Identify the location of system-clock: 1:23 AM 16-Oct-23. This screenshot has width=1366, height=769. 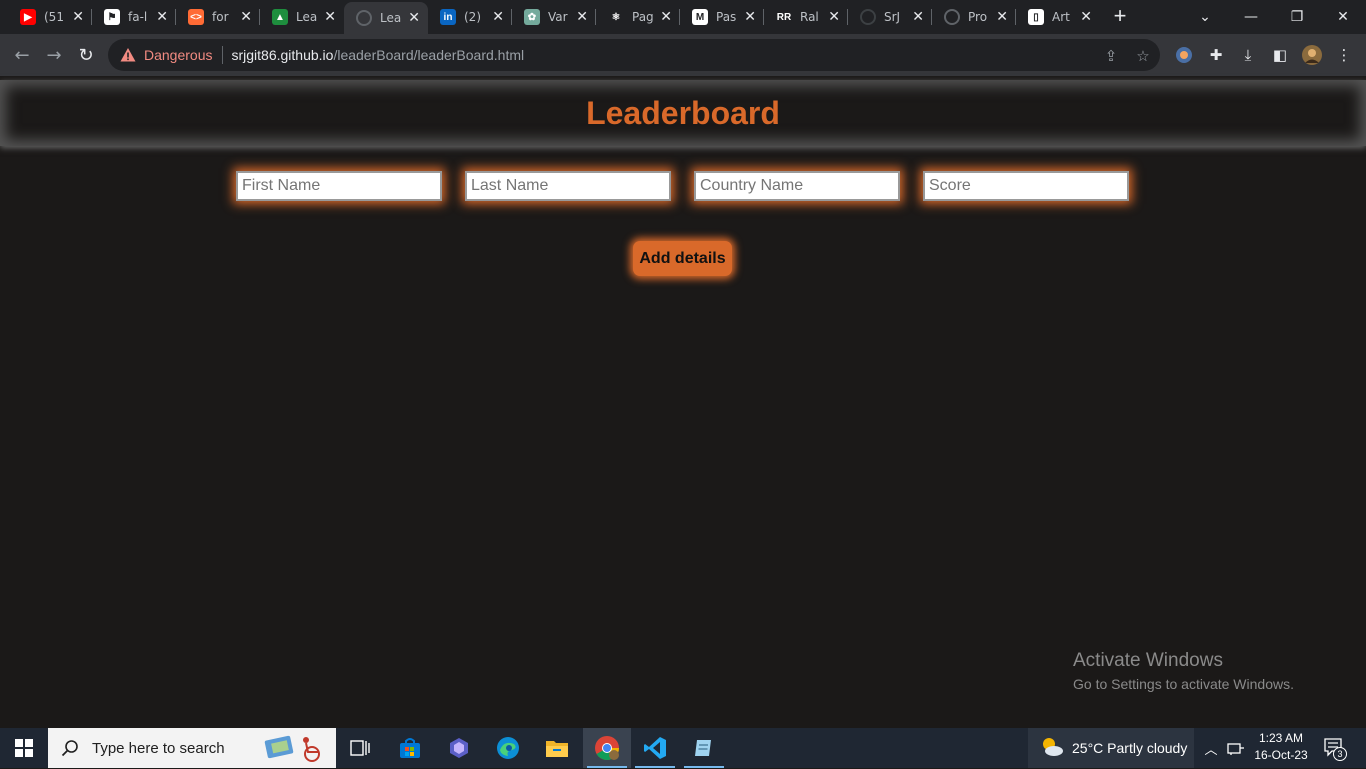
(1281, 747).